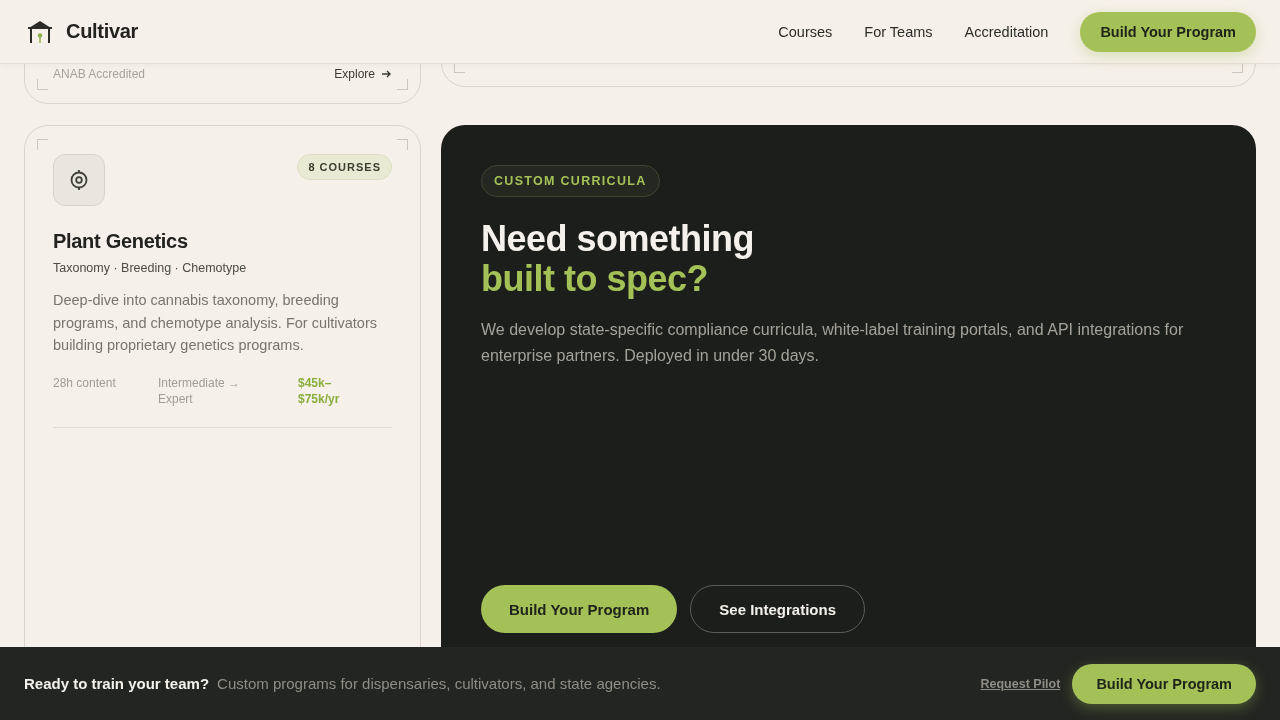 This screenshot has height=720, width=1280. I want to click on panel-description: We develop state-specific compliance curricula, white-label training portals, and API integrations for enterprise partners. Deployed in under 30 days., so click(833, 343).